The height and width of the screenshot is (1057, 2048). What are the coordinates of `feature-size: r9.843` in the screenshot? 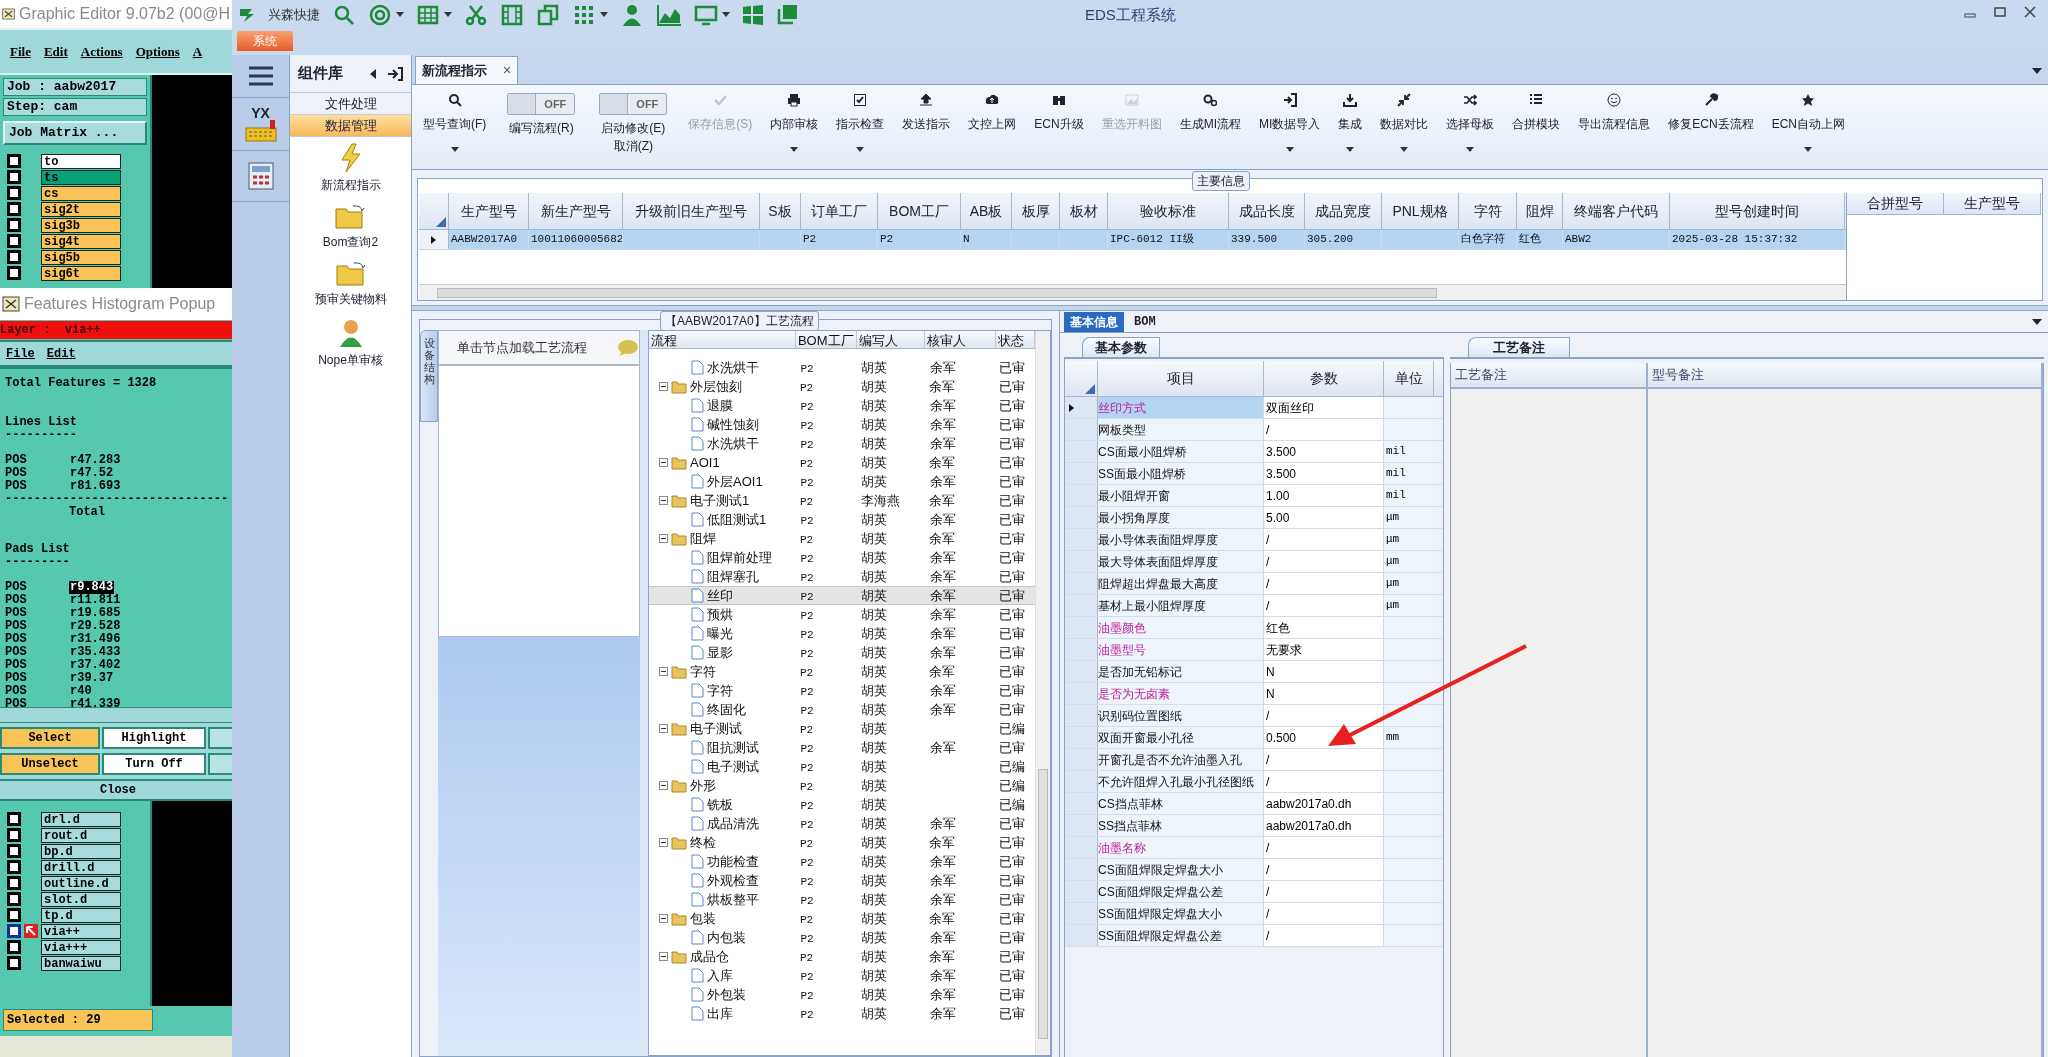 It's located at (92, 587).